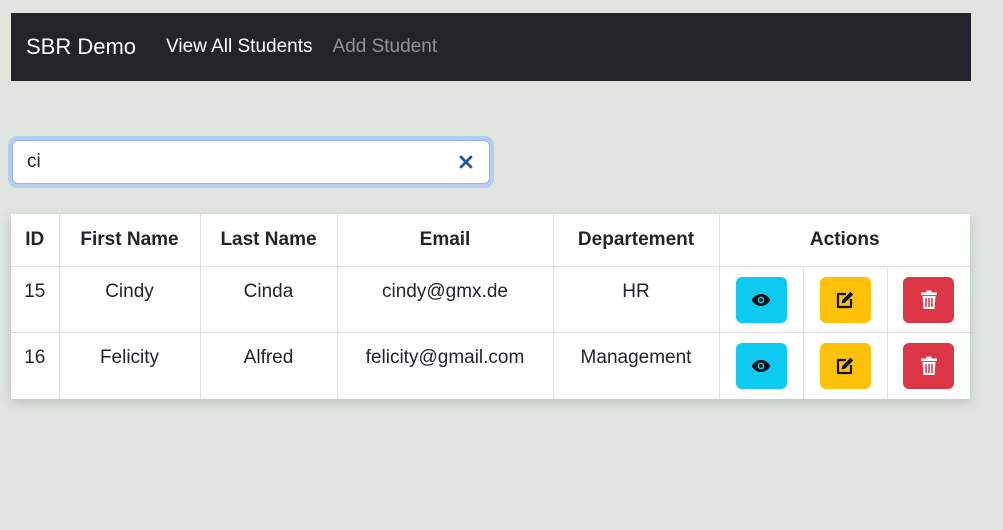 This screenshot has height=530, width=1003. I want to click on nav-view-all-students: View All Students, so click(239, 47).